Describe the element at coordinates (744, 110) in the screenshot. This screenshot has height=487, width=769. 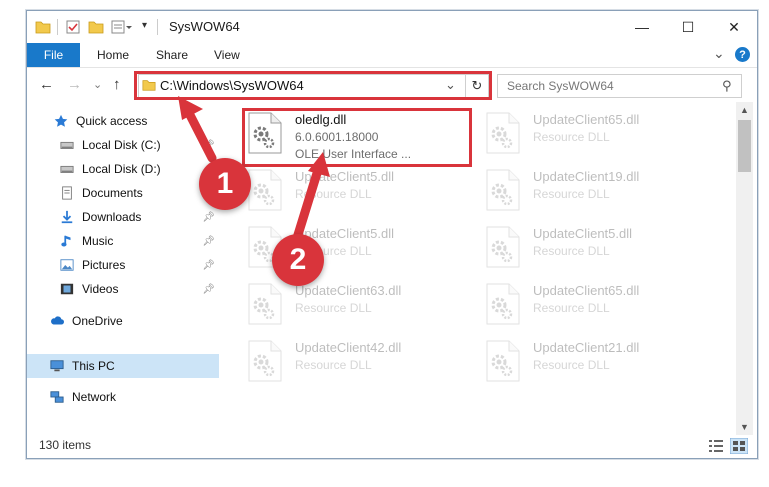
I see `scroll-up-icon: ▲` at that location.